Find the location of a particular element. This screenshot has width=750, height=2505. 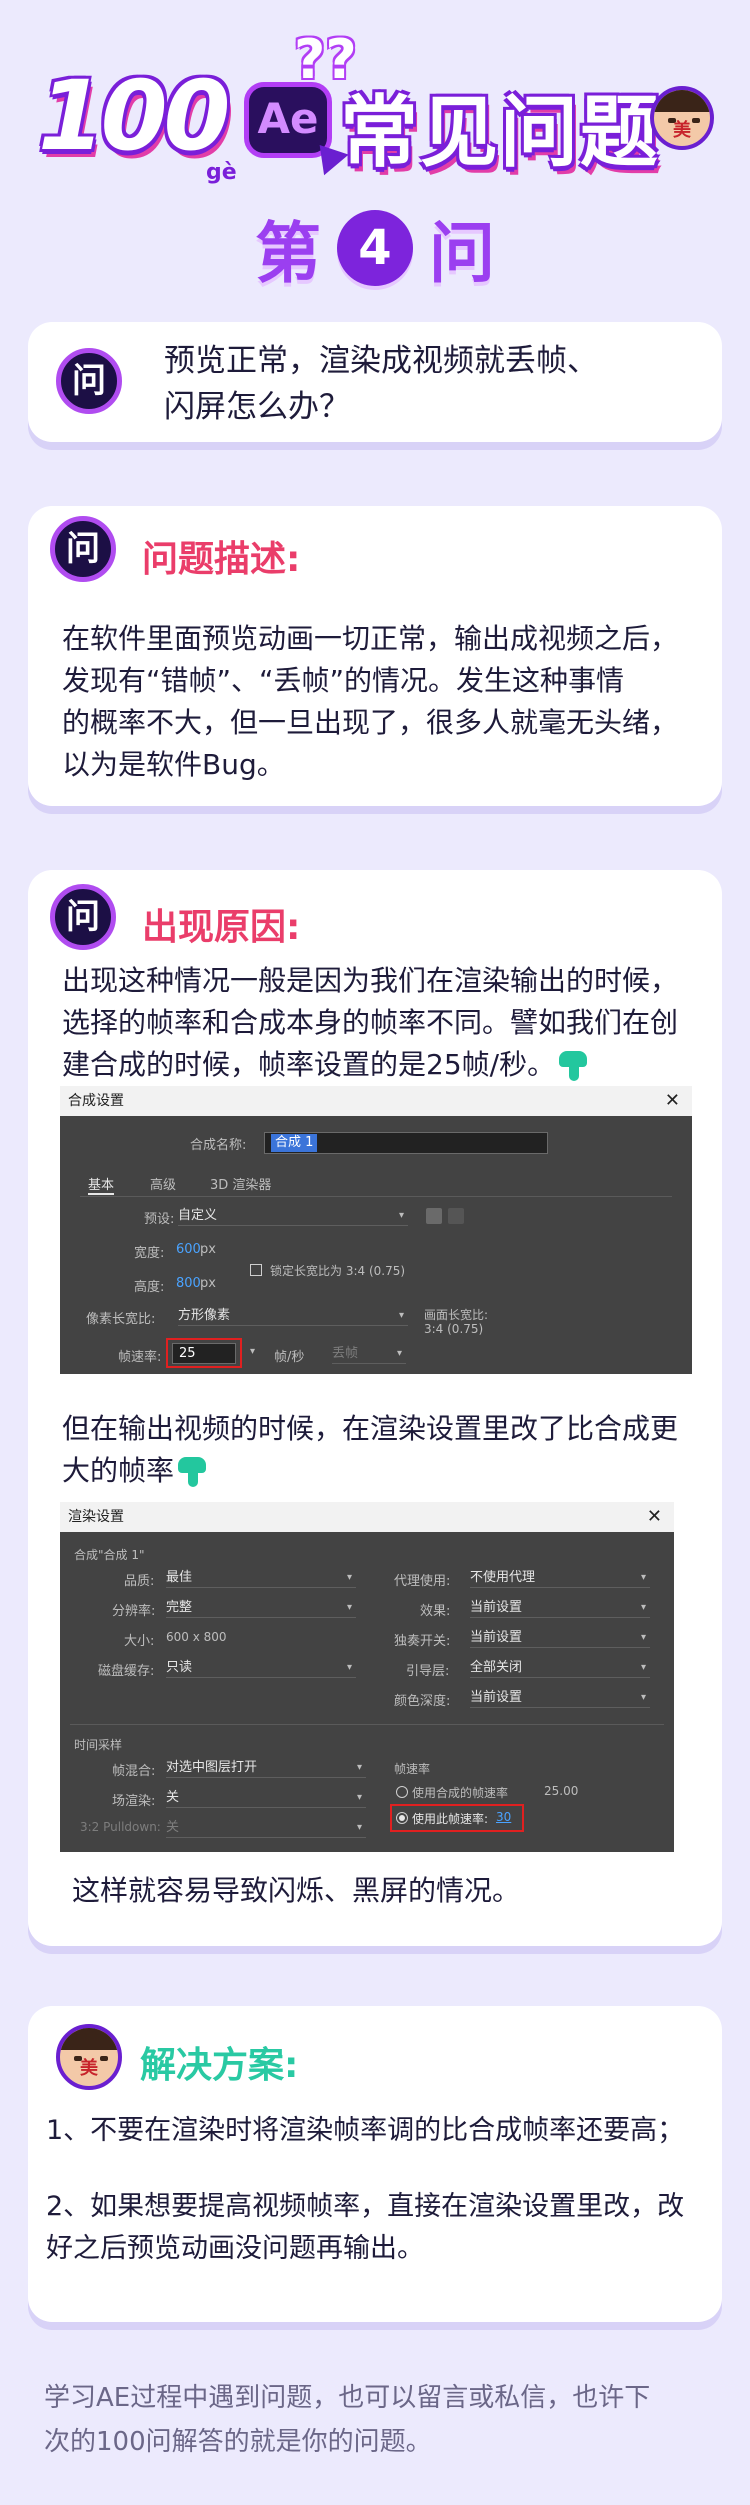

resolution-dropdown: 完整 ▾ is located at coordinates (261, 1608).